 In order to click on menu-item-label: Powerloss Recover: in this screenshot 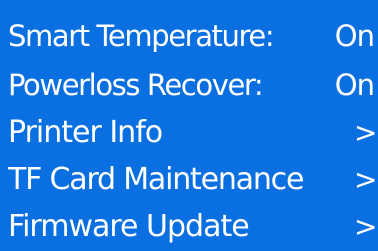, I will do `click(136, 84)`.